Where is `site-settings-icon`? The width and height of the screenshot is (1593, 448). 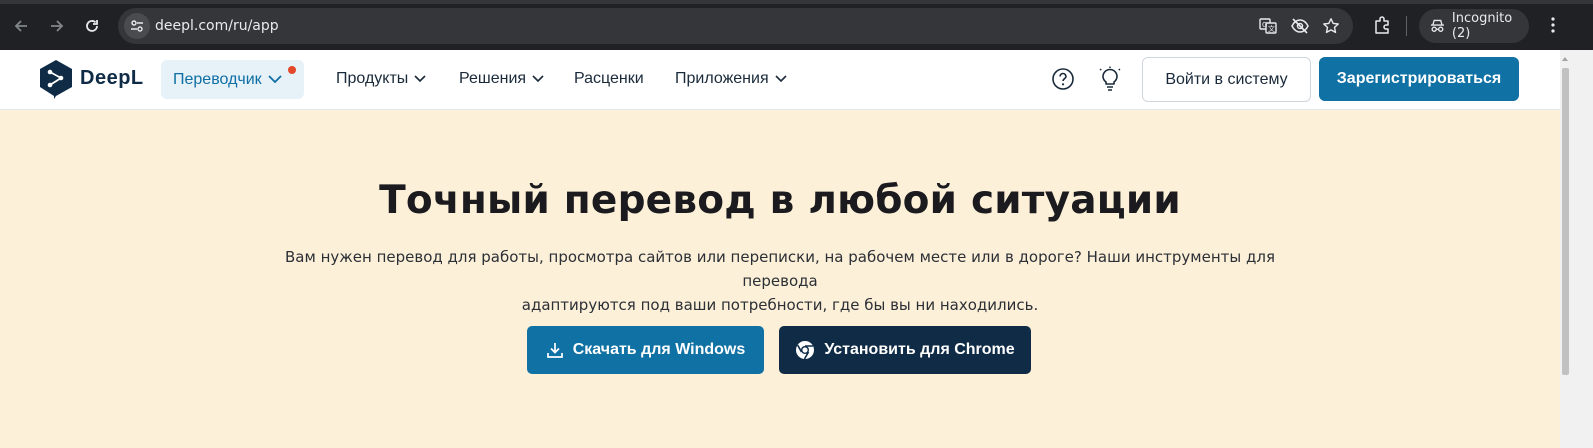 site-settings-icon is located at coordinates (137, 26).